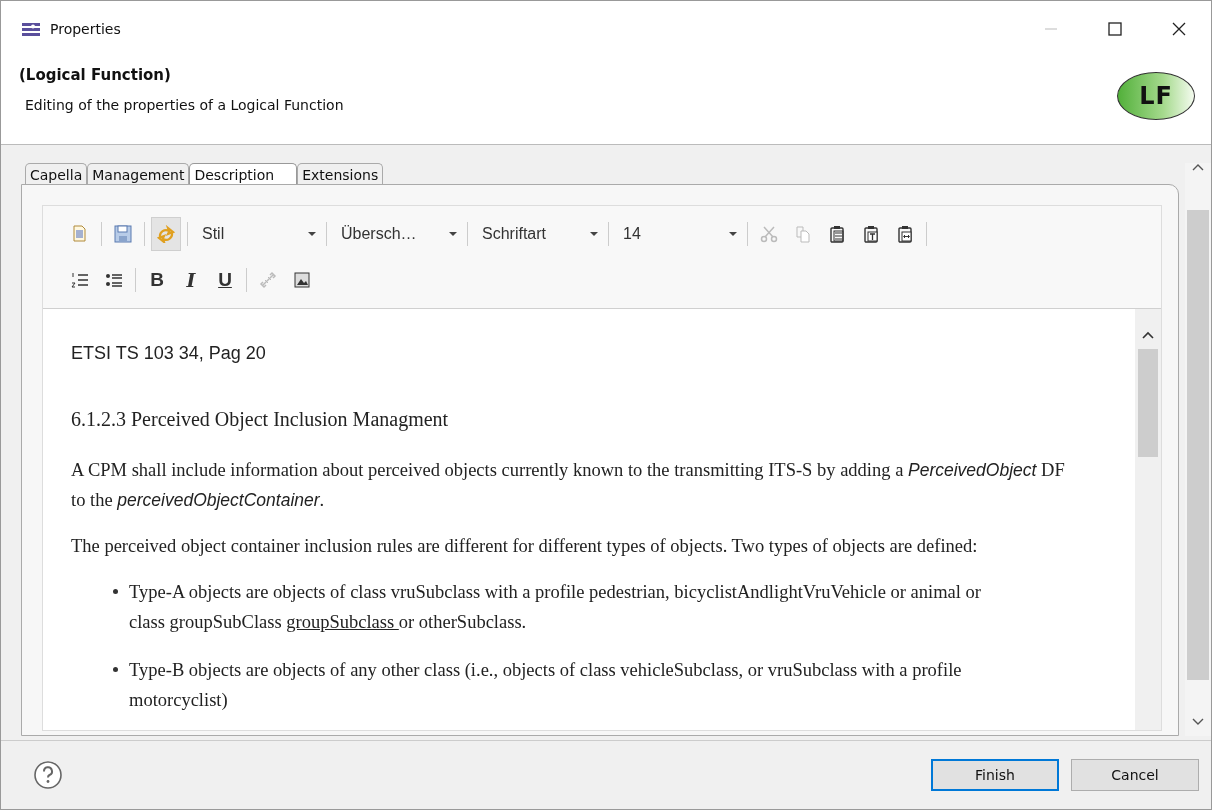 The width and height of the screenshot is (1212, 810). Describe the element at coordinates (166, 234) in the screenshot. I see `sync-arrows-icon` at that location.